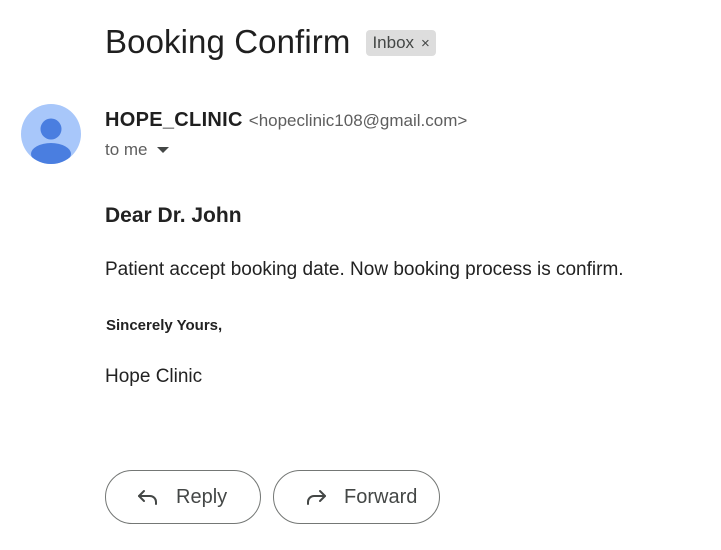  I want to click on email-greeting: Dear Dr. John, so click(173, 215).